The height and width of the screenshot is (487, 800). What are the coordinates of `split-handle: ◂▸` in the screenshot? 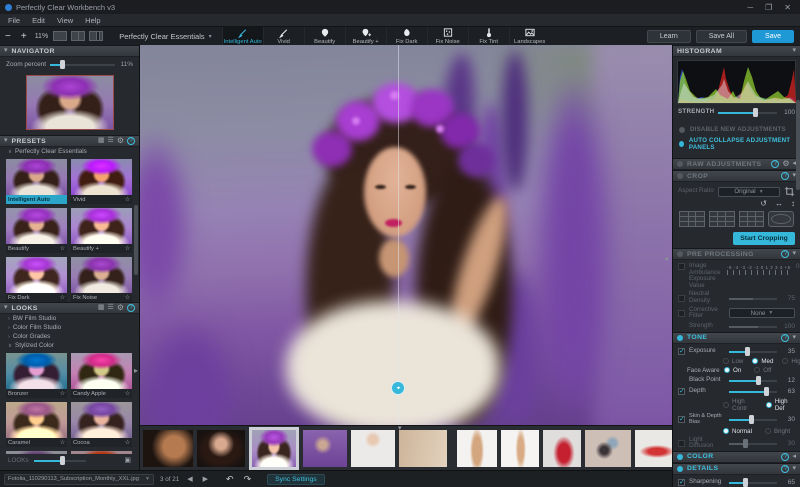 It's located at (398, 388).